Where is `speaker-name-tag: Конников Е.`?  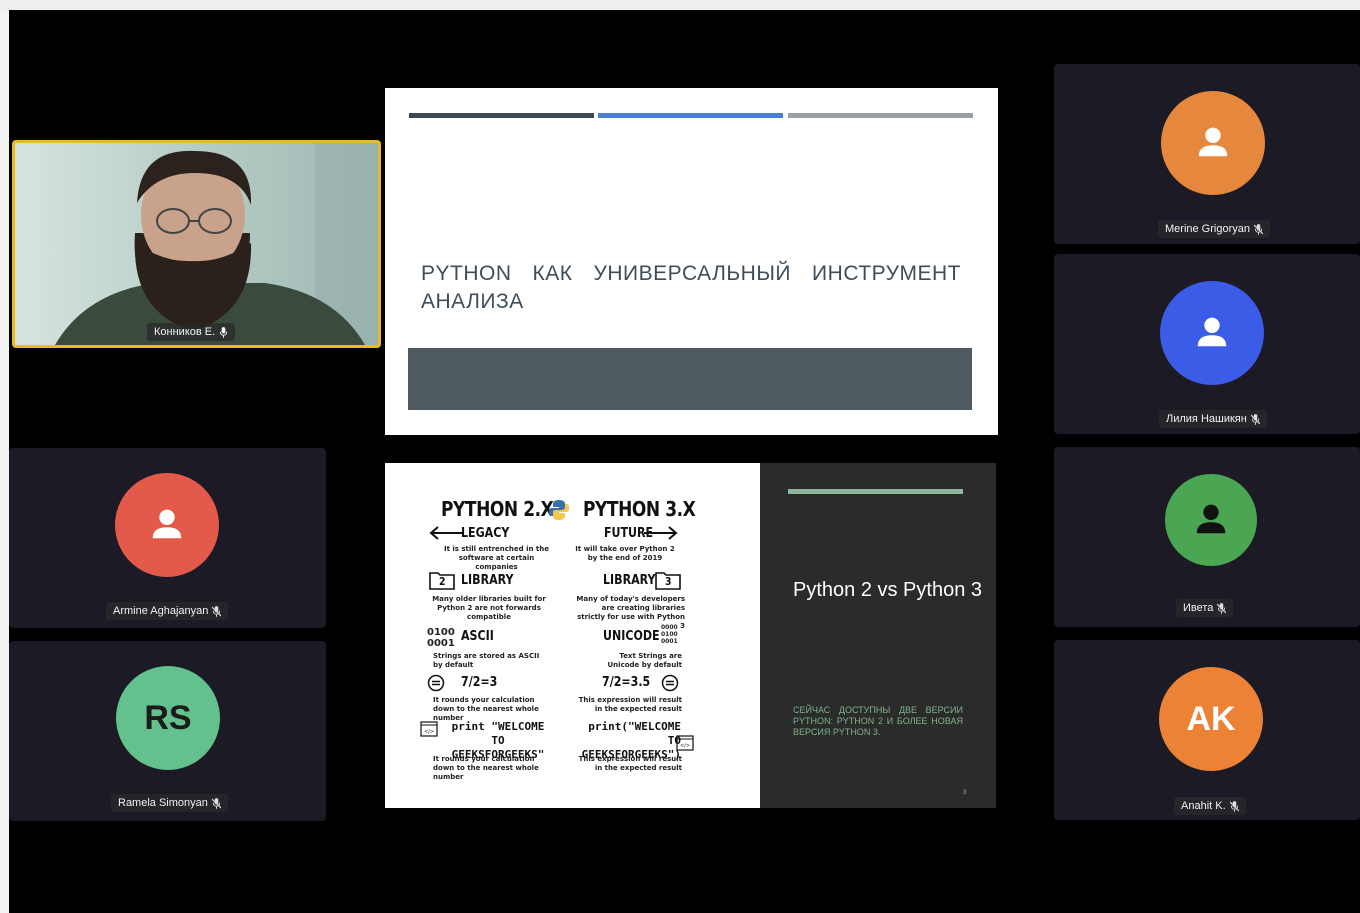
speaker-name-tag: Конников Е. is located at coordinates (191, 332).